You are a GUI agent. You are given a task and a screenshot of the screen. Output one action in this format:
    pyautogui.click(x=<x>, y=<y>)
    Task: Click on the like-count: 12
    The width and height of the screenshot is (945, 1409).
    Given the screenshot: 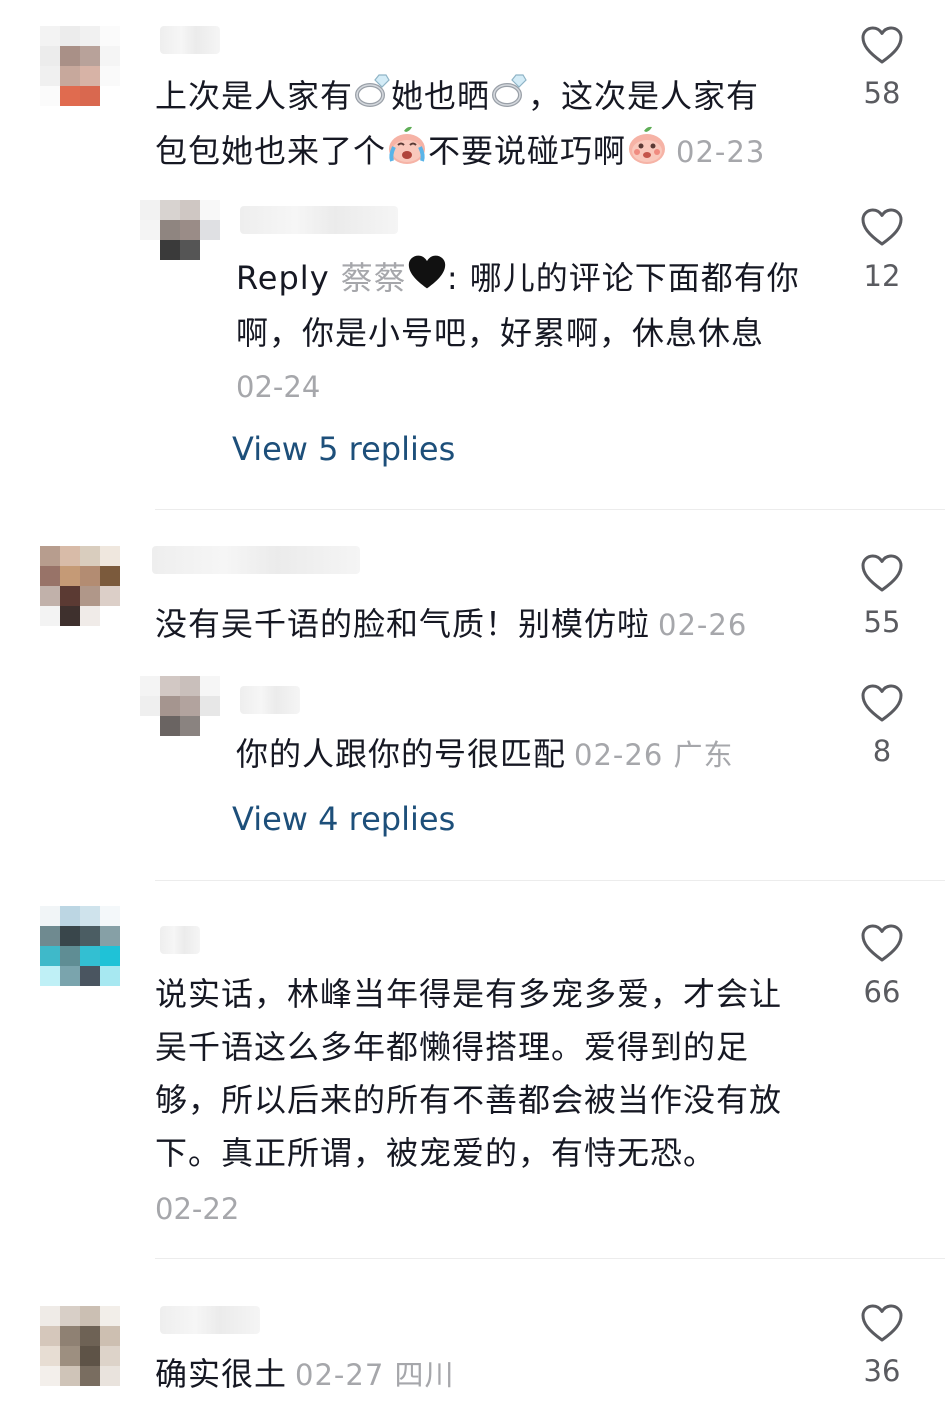 What is the action you would take?
    pyautogui.click(x=882, y=276)
    